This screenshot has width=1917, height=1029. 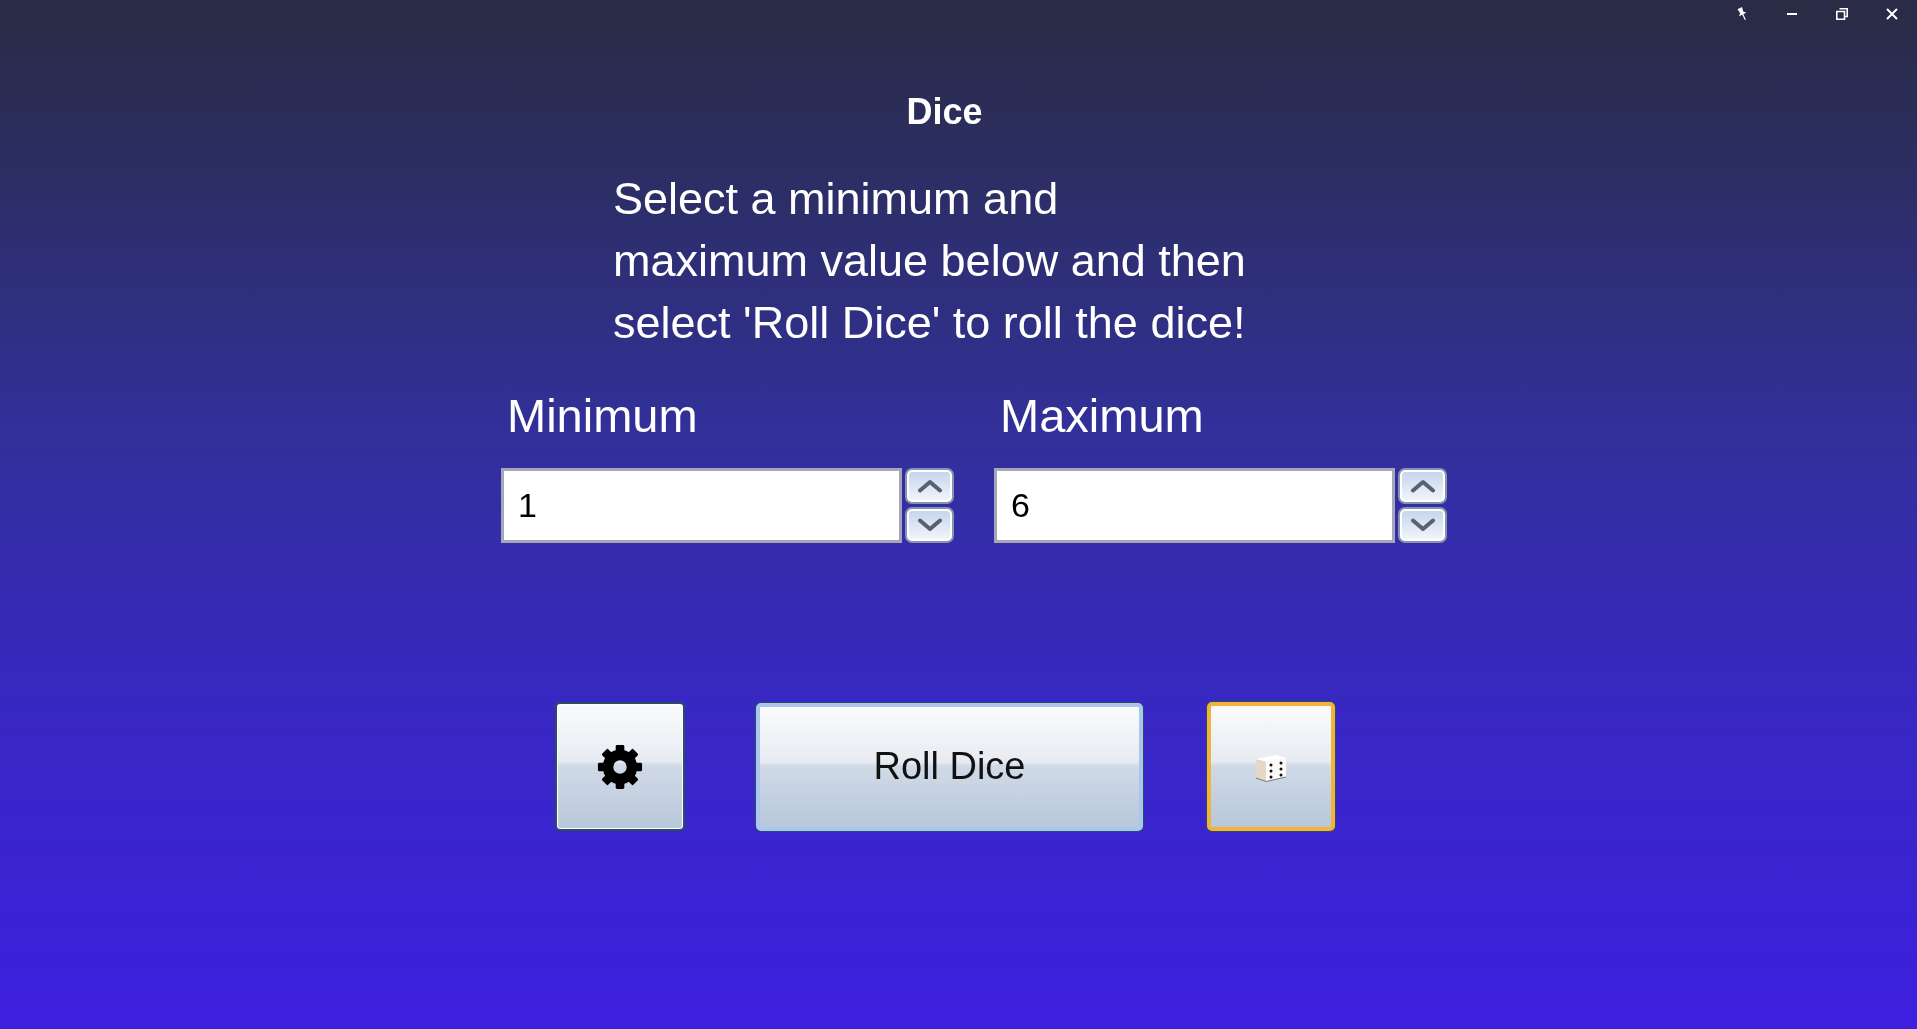 I want to click on instructions-text: Select a minimum and maximum value below and then select 'Roll Dice' to roll the dice!, so click(x=930, y=261).